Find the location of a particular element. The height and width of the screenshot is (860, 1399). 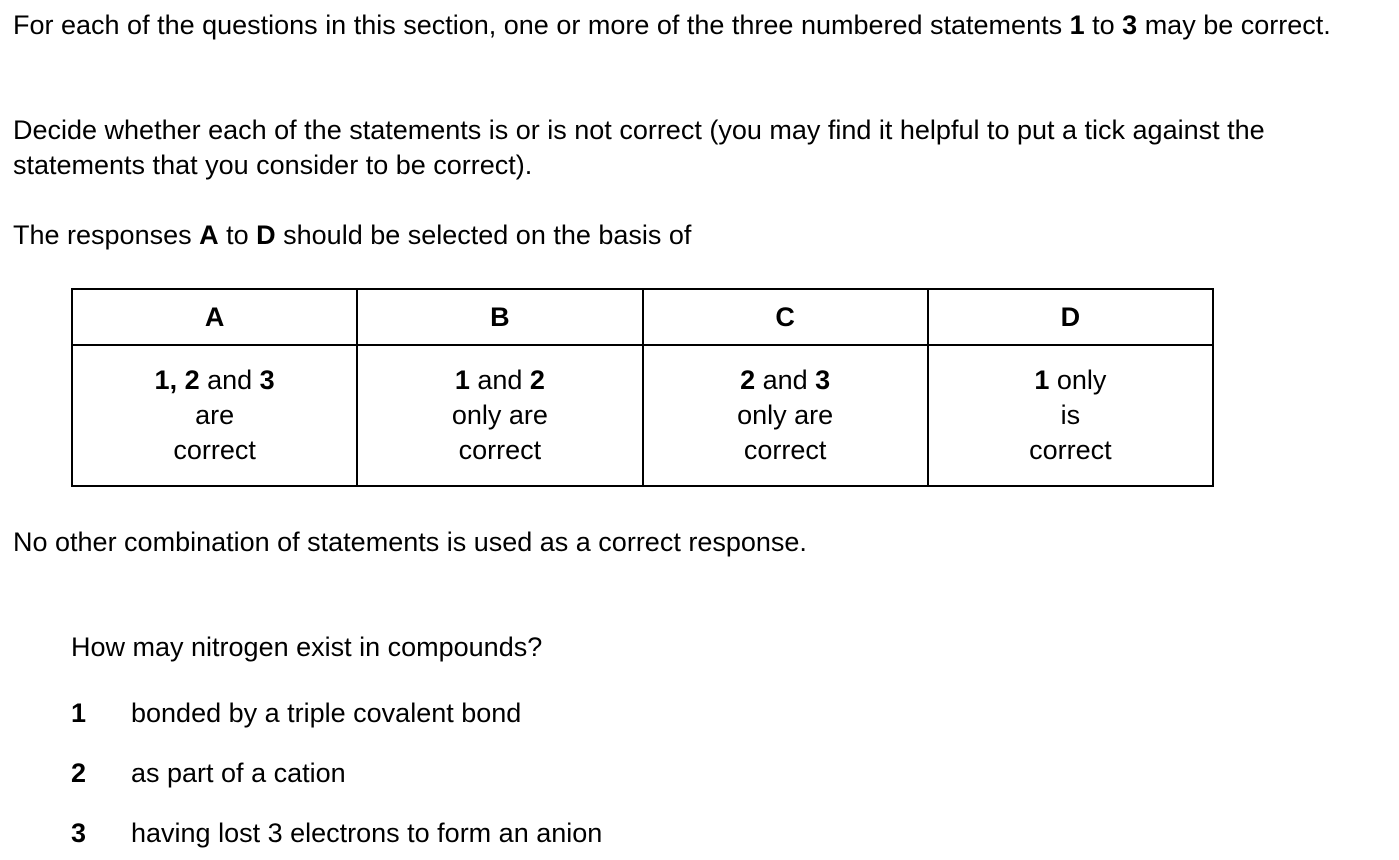

response-header-b: B is located at coordinates (500, 317).